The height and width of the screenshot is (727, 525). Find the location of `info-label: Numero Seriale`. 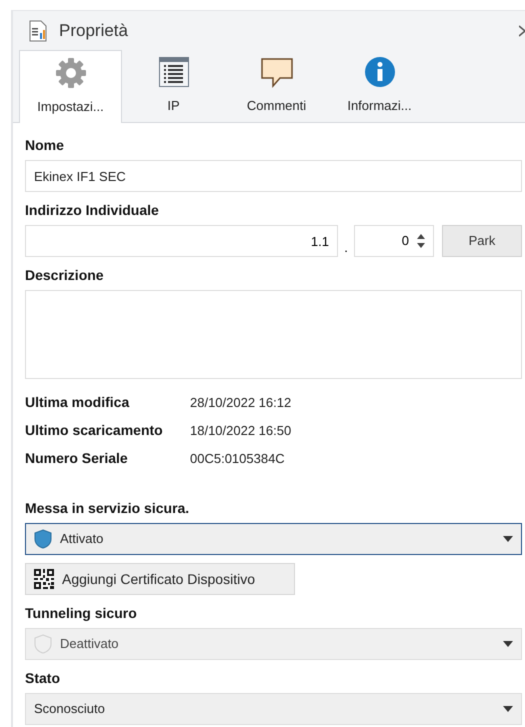

info-label: Numero Seriale is located at coordinates (77, 458).